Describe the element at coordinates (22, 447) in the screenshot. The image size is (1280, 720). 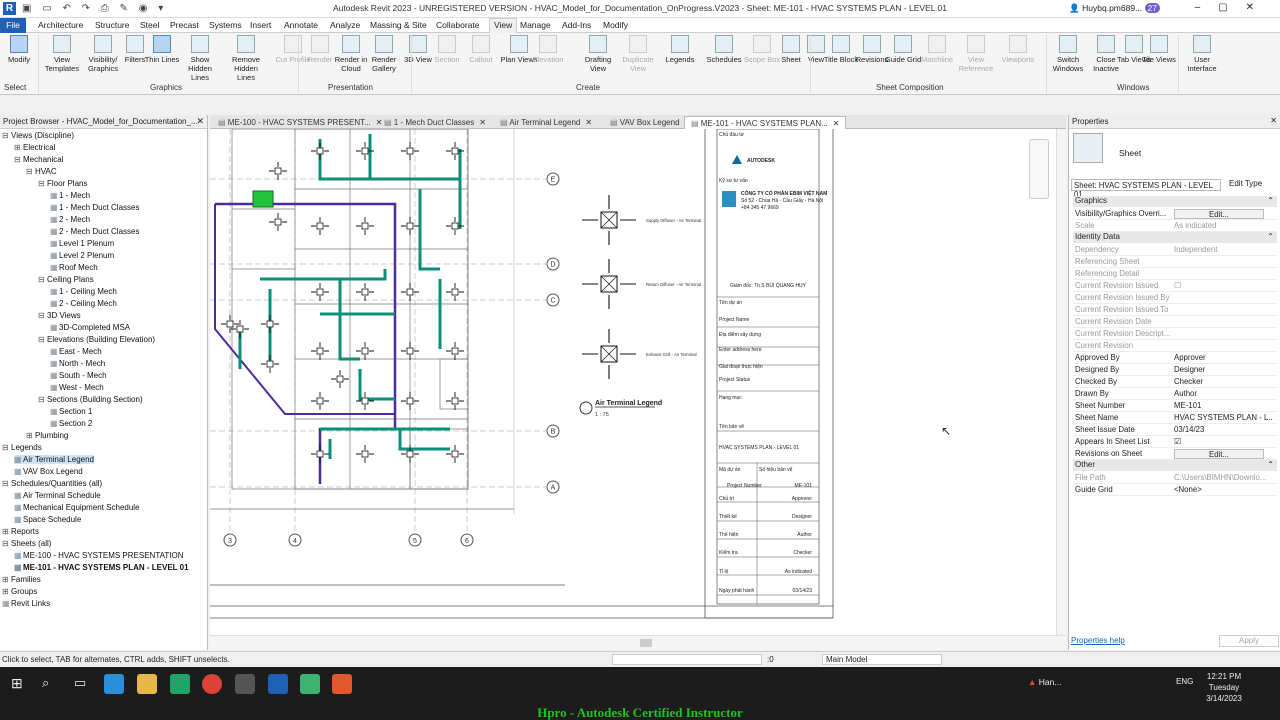
I see `browser-node: ⊟ Legends` at that location.